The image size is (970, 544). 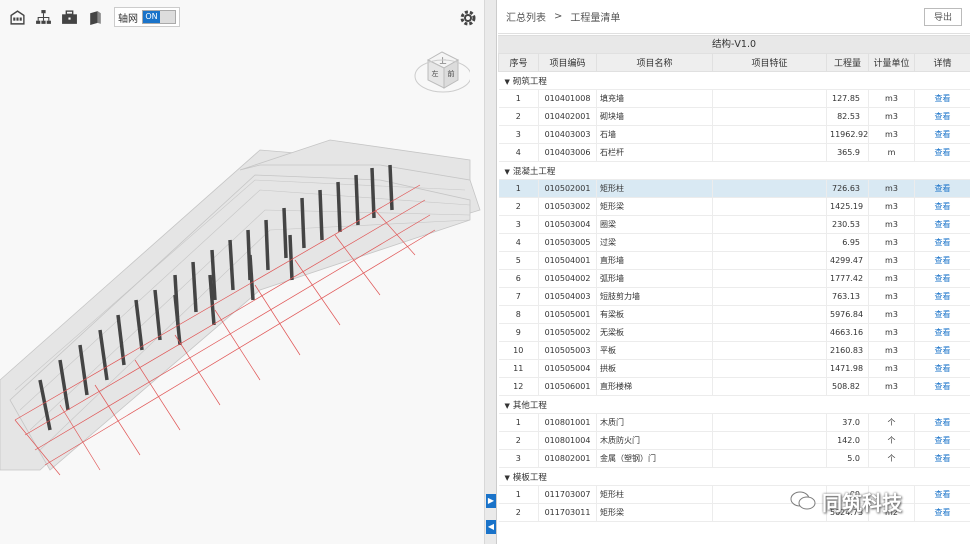 What do you see at coordinates (734, 116) in the screenshot?
I see `table-row: 2 010402001 砌块墙 82.53 m3 查看` at bounding box center [734, 116].